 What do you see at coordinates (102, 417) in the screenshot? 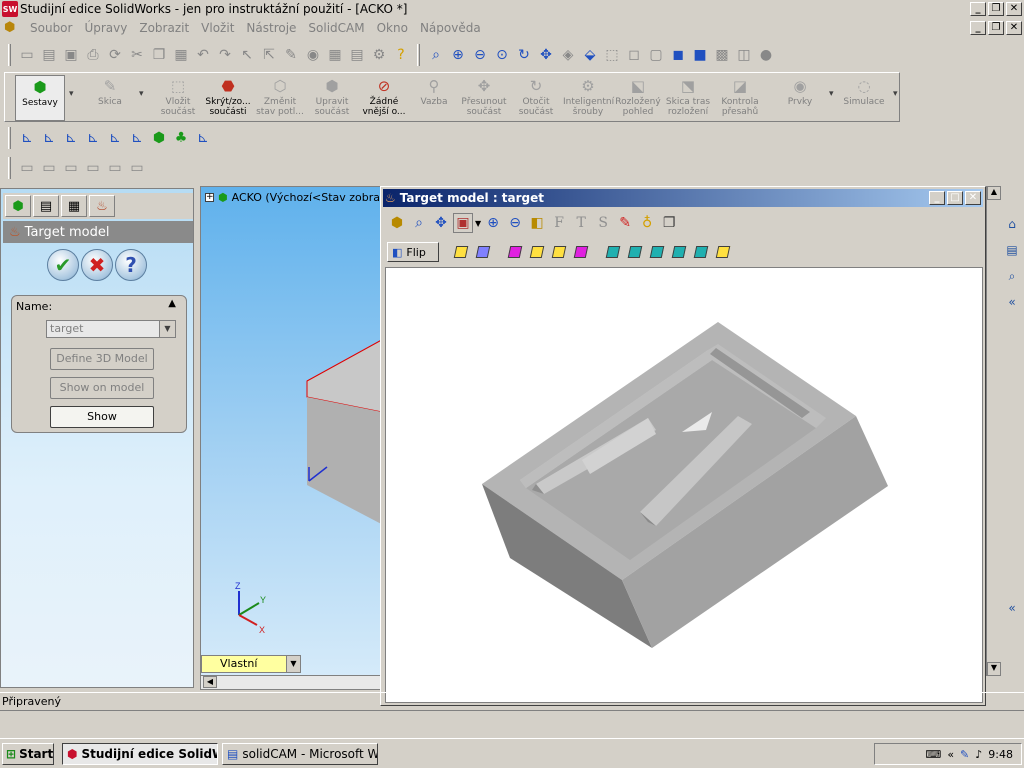
I see `show-button: Show` at bounding box center [102, 417].